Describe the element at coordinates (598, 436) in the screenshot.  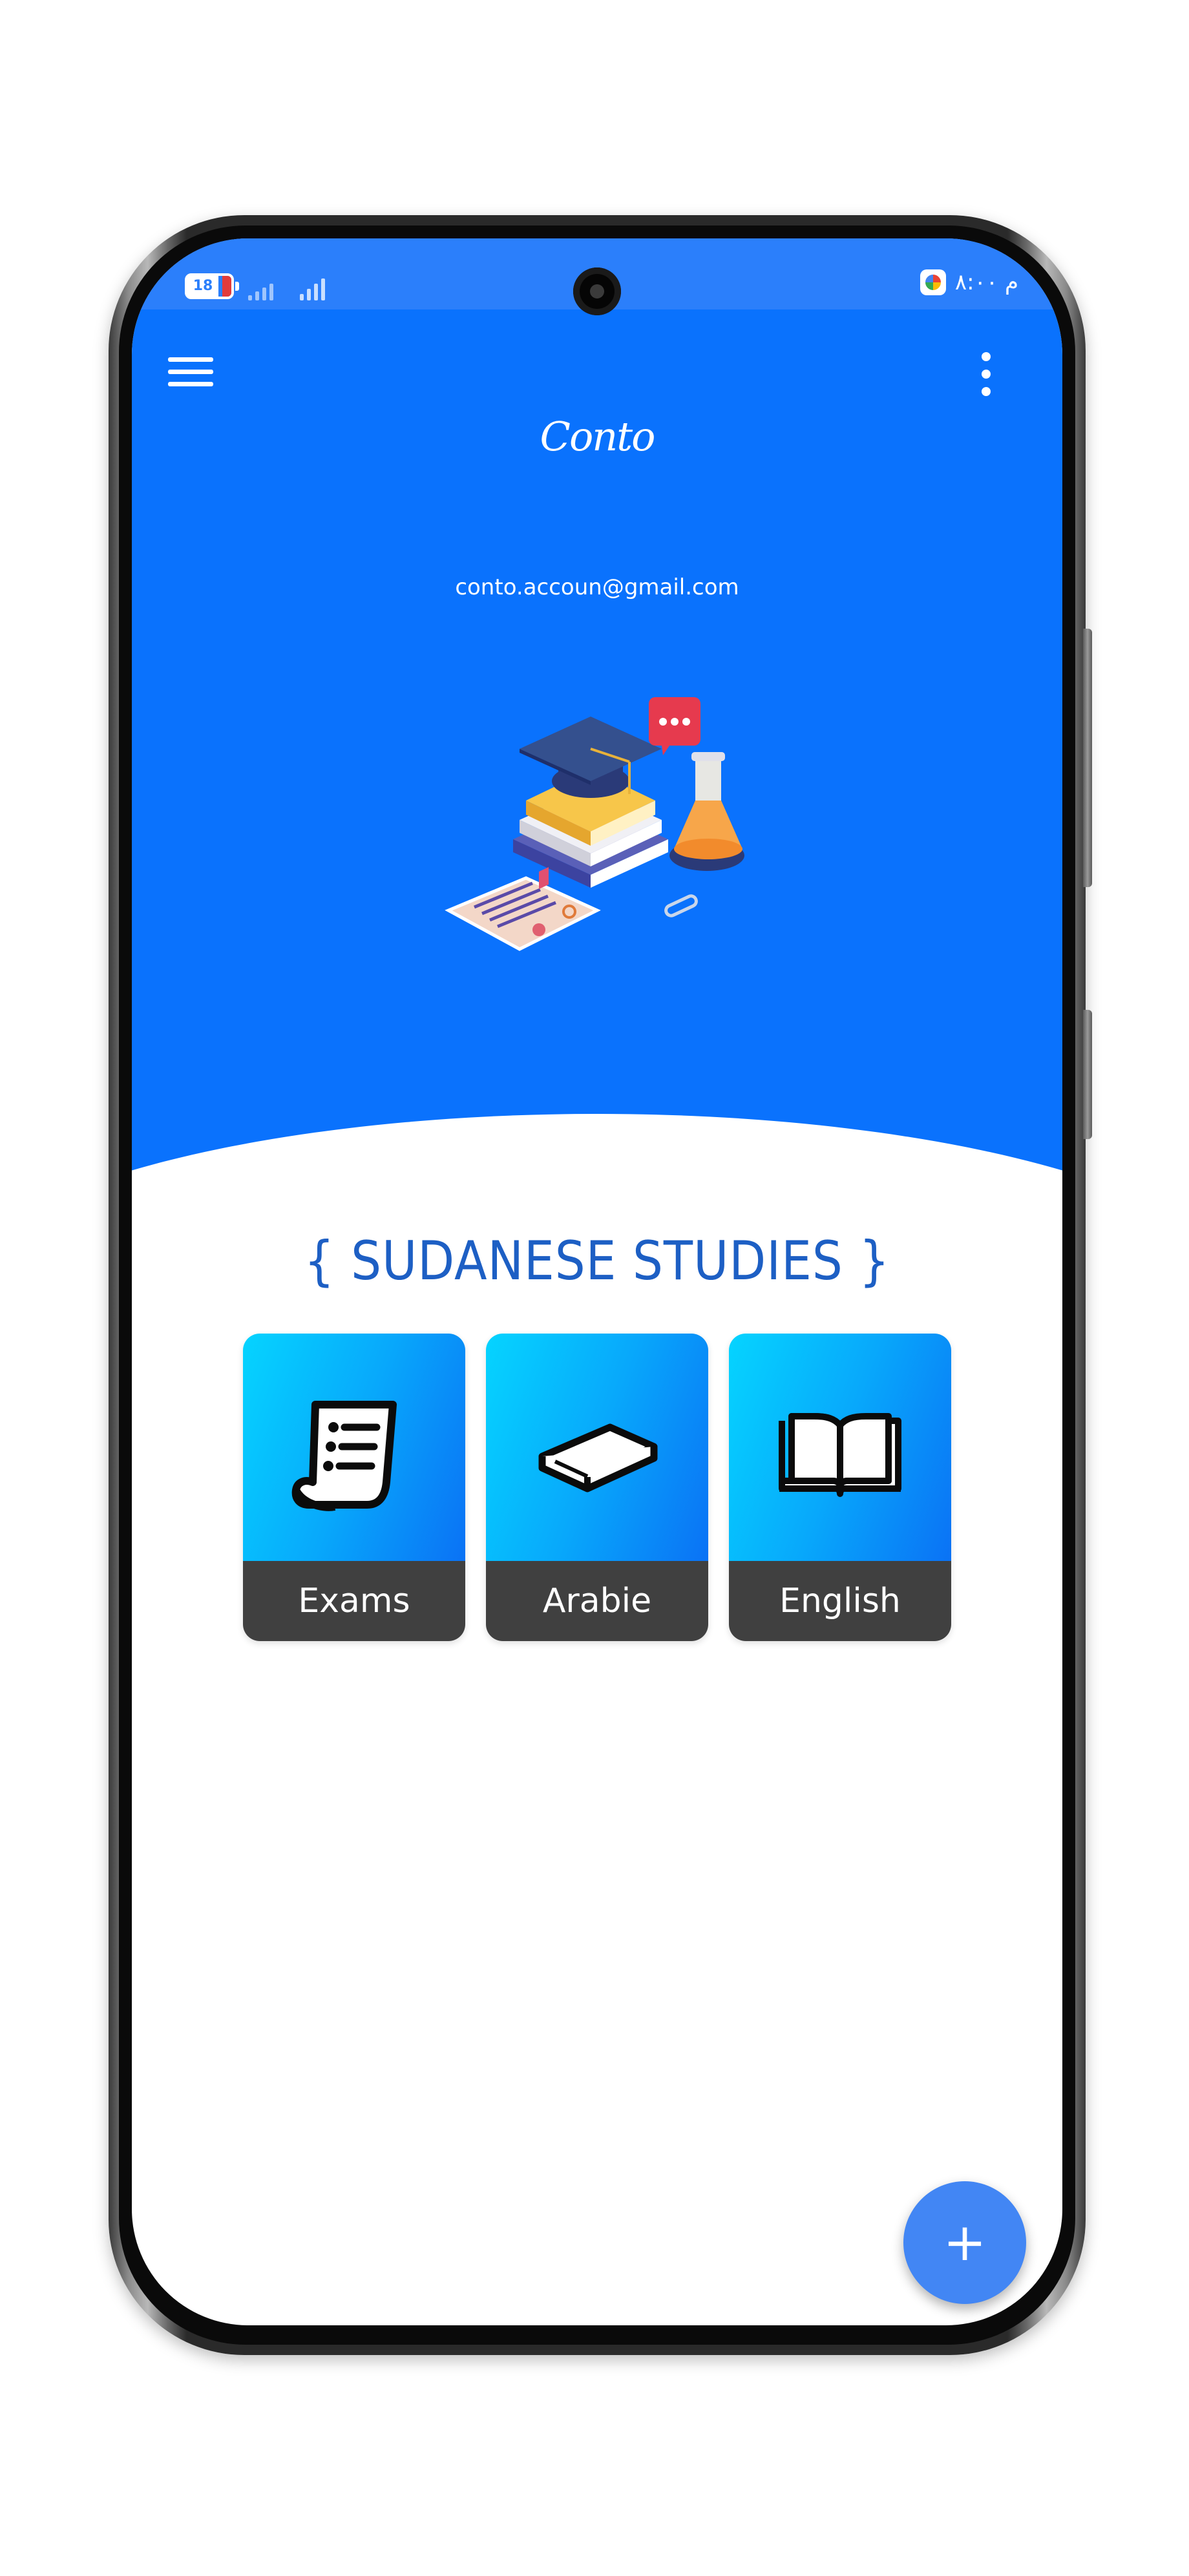
I see `app-logo: Conto` at that location.